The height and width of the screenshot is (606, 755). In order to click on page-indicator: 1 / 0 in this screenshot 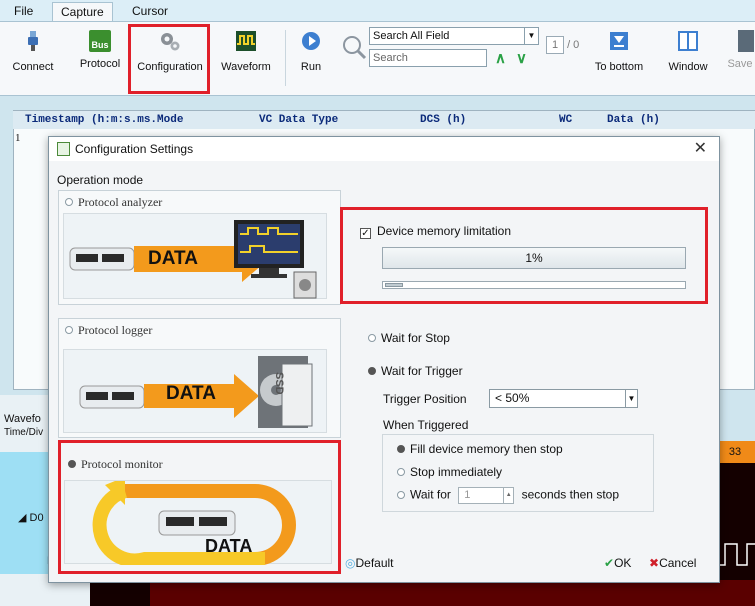, I will do `click(562, 45)`.